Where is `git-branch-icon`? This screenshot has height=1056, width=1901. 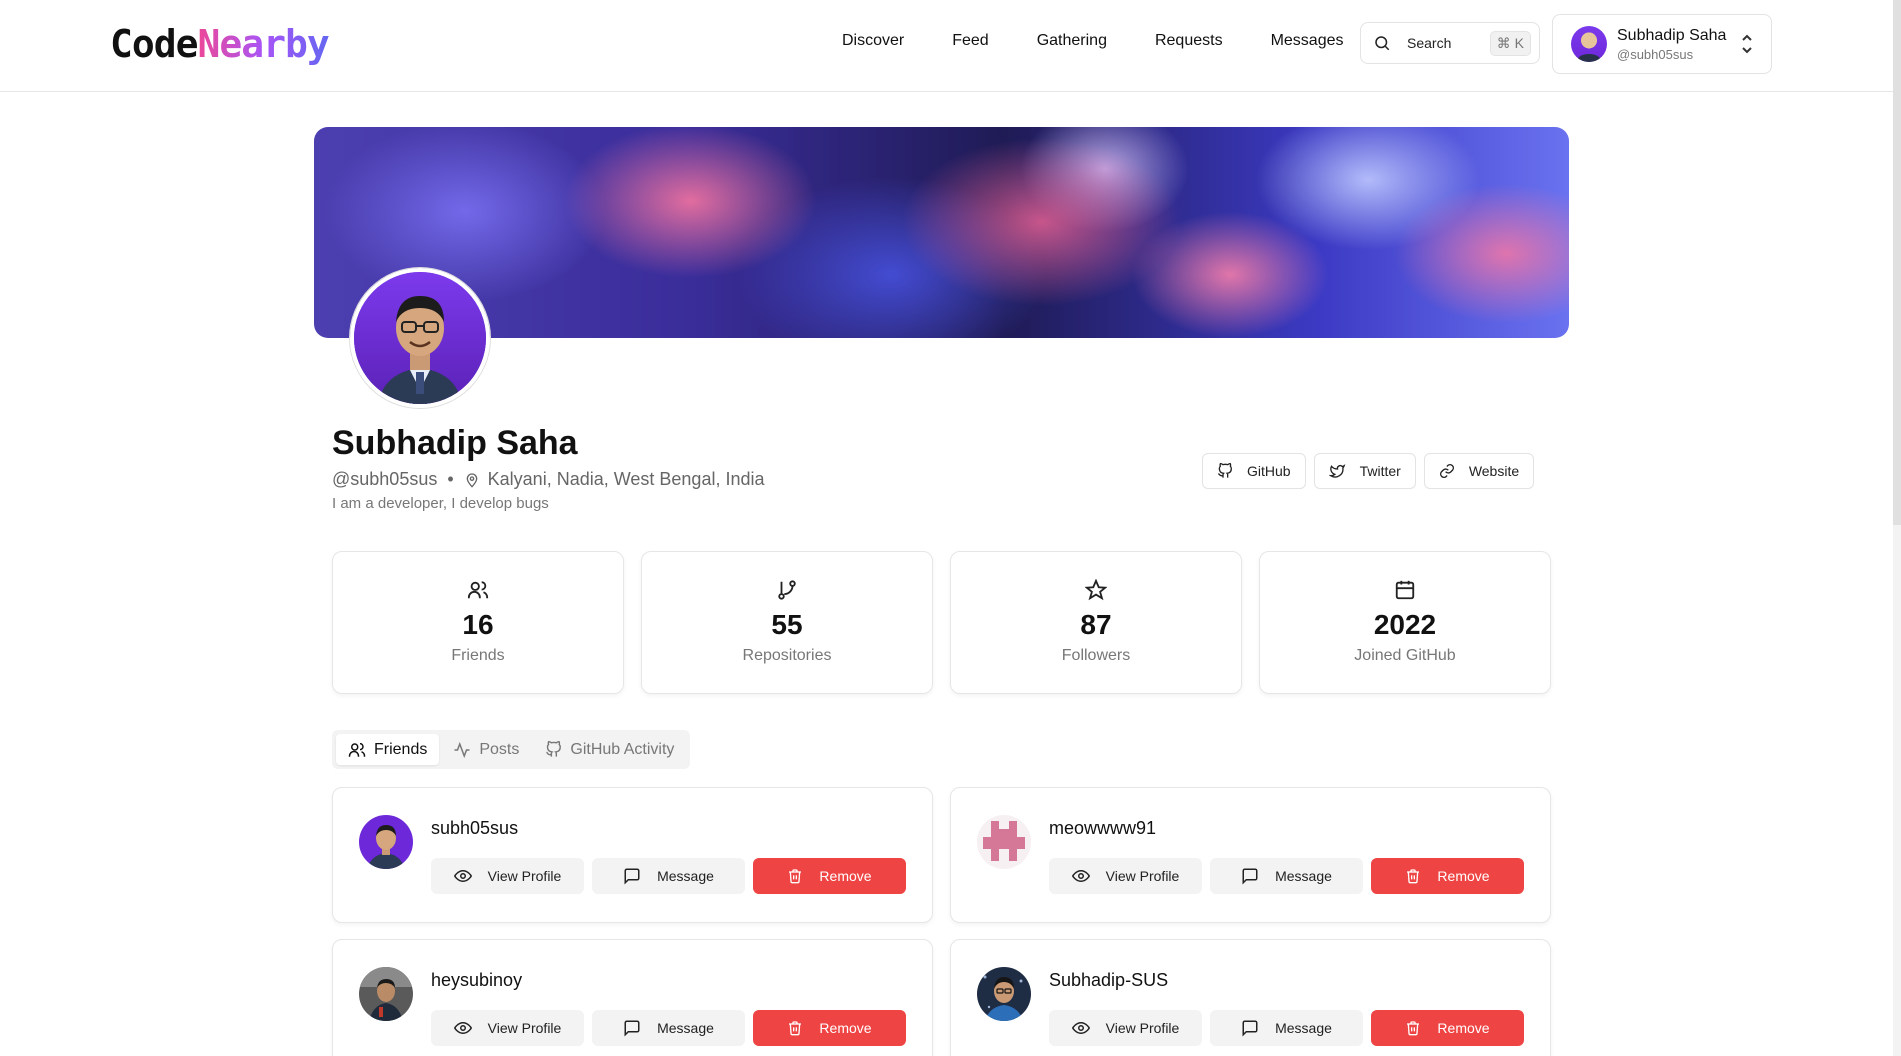
git-branch-icon is located at coordinates (787, 590).